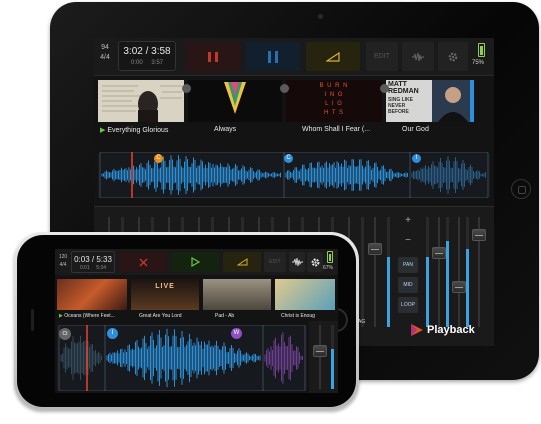 The image size is (541, 424). I want to click on album-title-line: H T S, so click(334, 113).